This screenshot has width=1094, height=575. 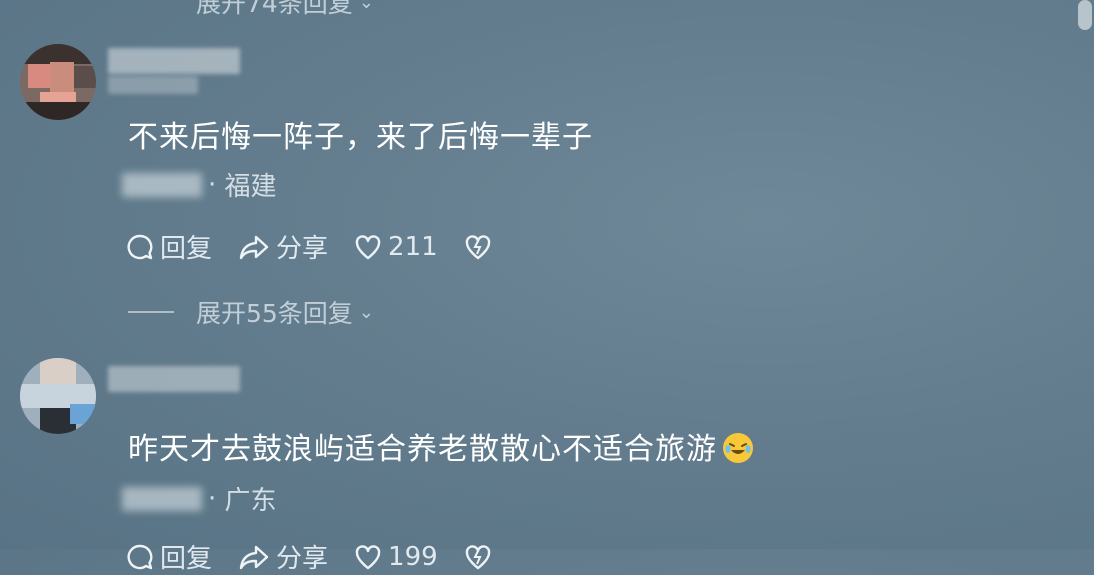 I want to click on comment-actions: 回复 分享 211, so click(x=325, y=246).